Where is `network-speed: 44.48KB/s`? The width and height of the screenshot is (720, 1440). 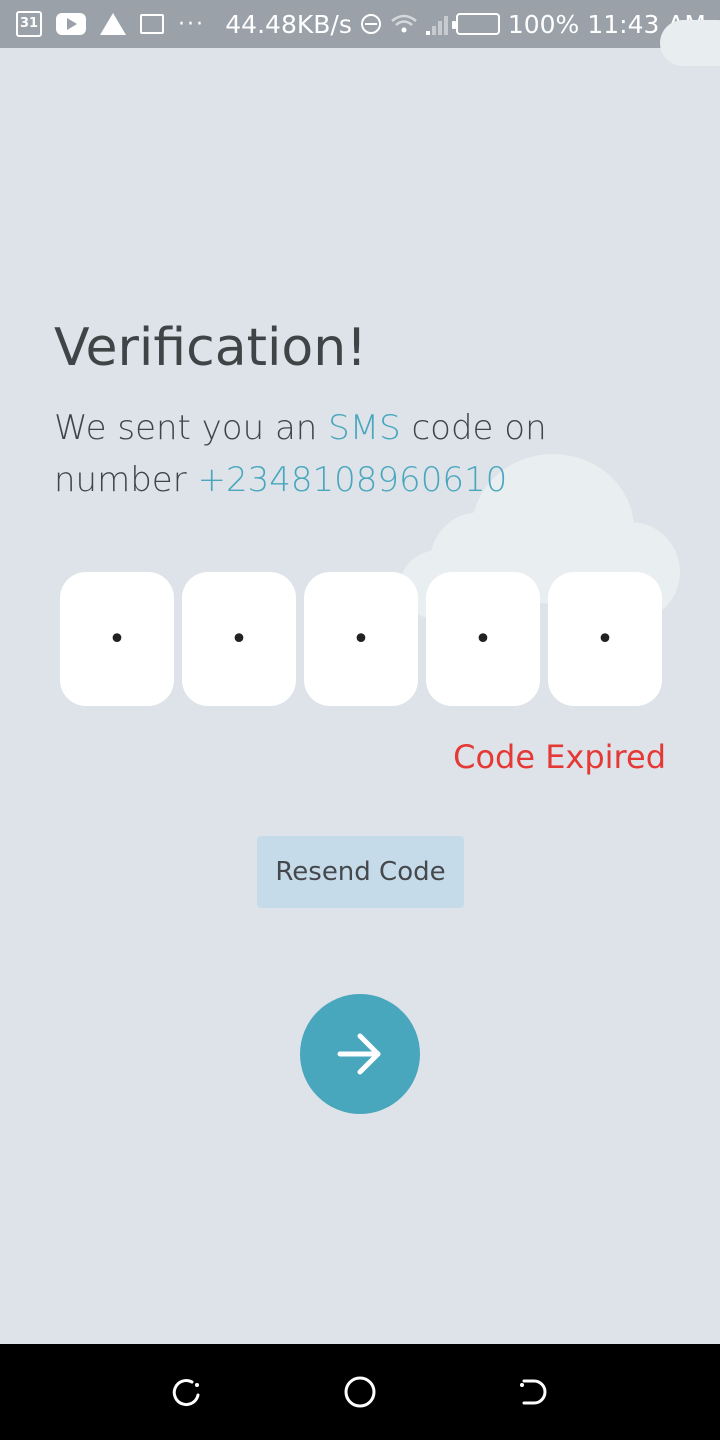 network-speed: 44.48KB/s is located at coordinates (288, 24).